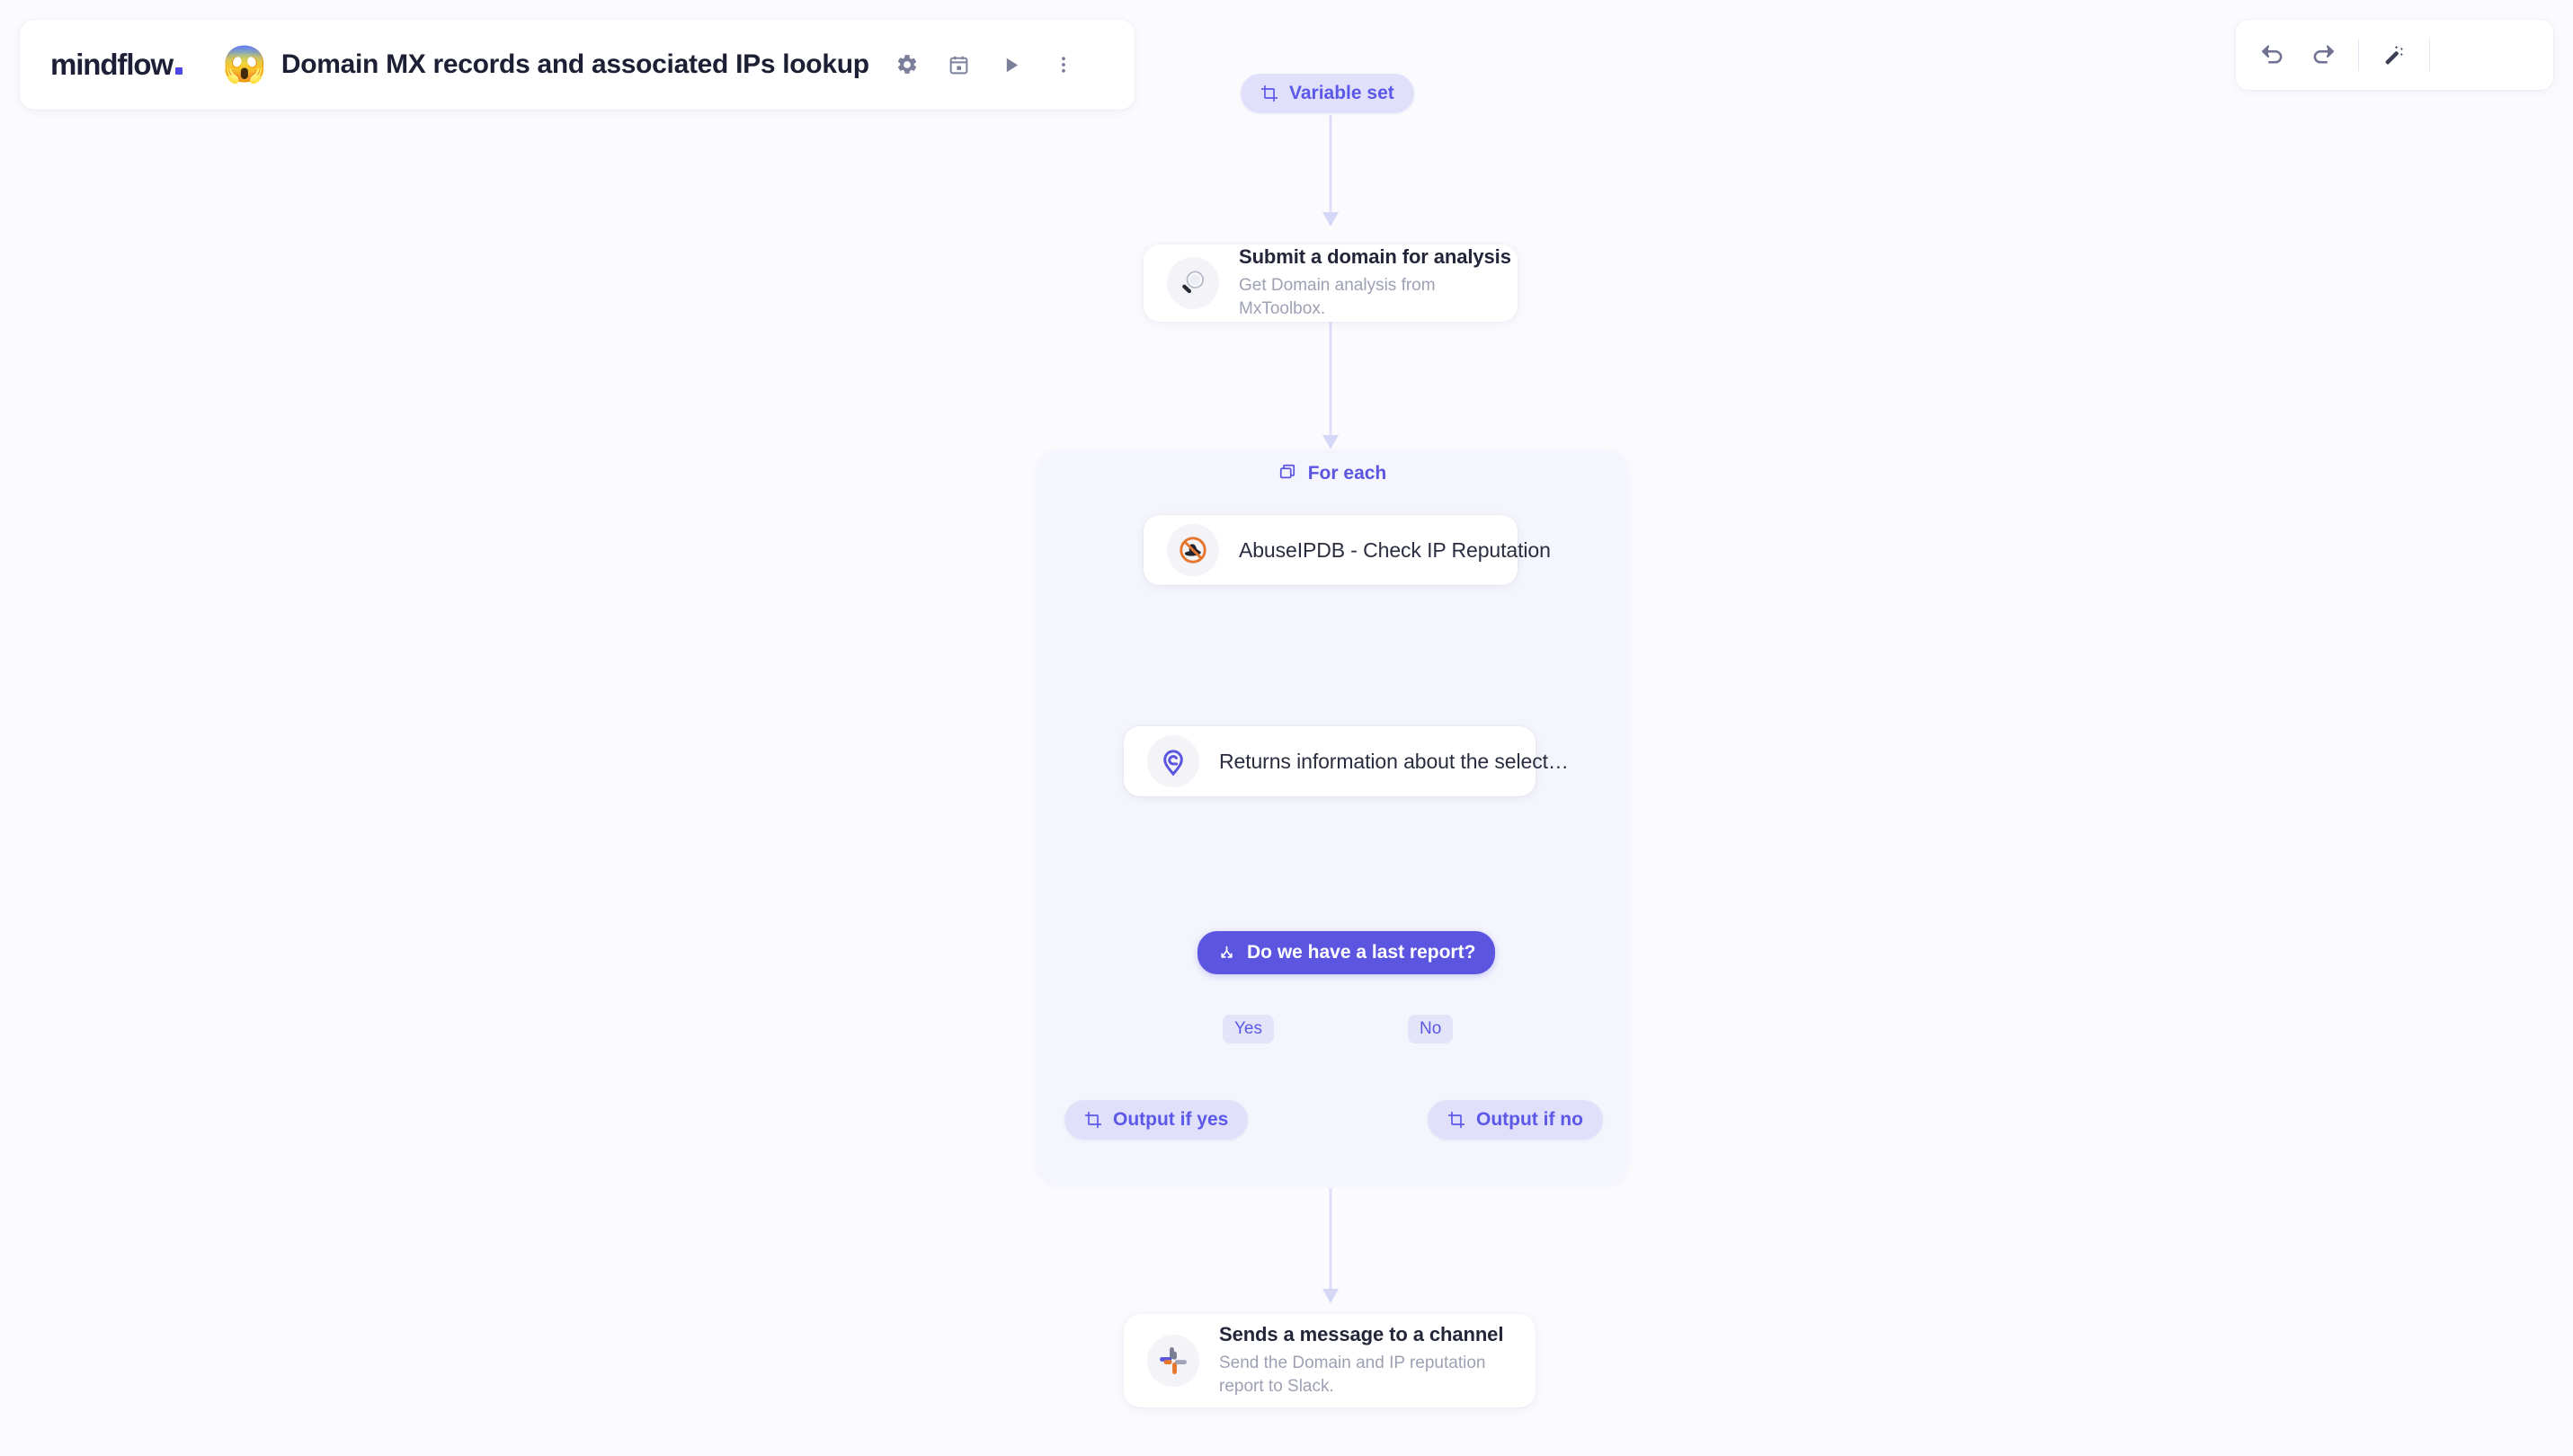 Image resolution: width=2573 pixels, height=1456 pixels. I want to click on settings-icon, so click(907, 65).